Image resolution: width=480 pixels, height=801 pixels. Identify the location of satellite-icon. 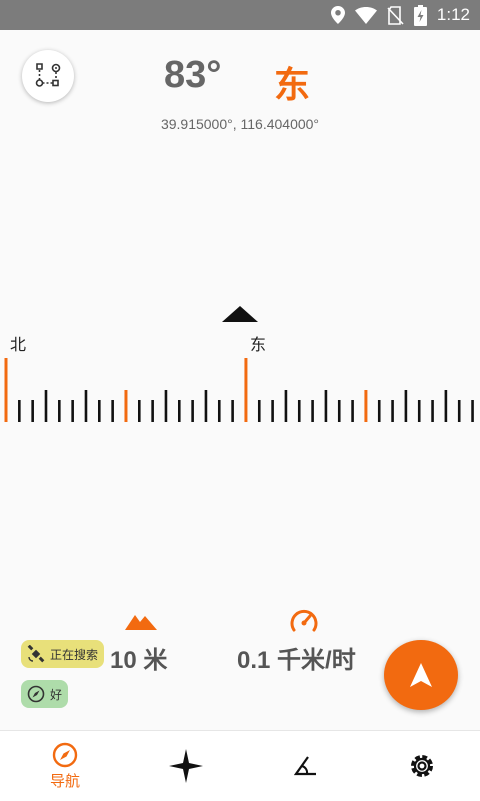
(36, 654).